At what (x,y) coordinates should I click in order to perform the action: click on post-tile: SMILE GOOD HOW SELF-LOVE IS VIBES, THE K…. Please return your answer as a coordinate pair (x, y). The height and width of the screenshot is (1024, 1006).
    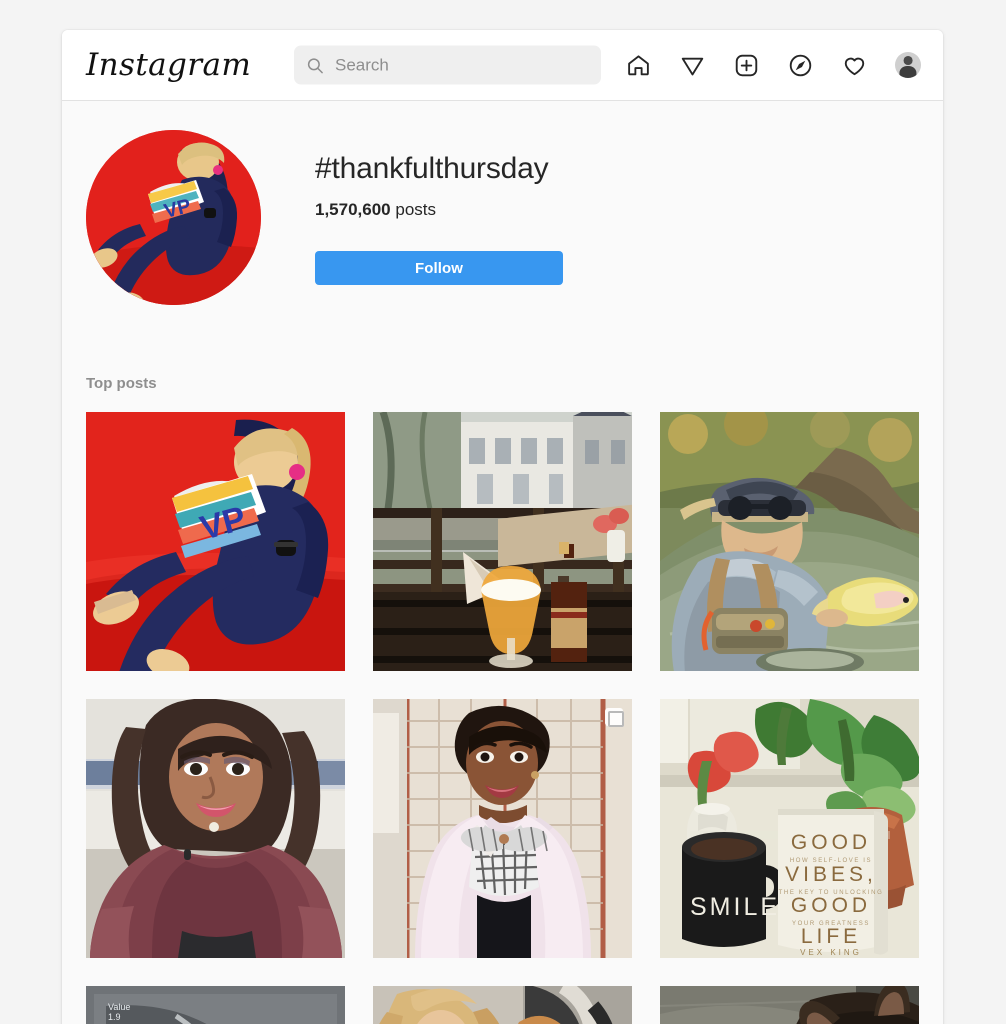
    Looking at the image, I should click on (789, 828).